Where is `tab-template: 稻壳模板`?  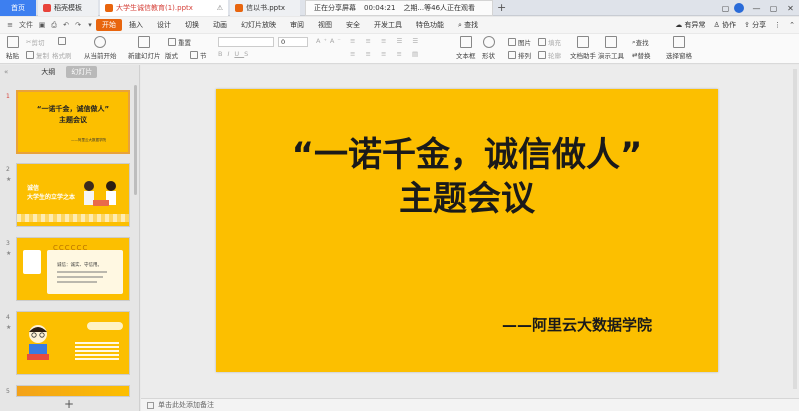
tab-template: 稻壳模板 is located at coordinates (68, 8).